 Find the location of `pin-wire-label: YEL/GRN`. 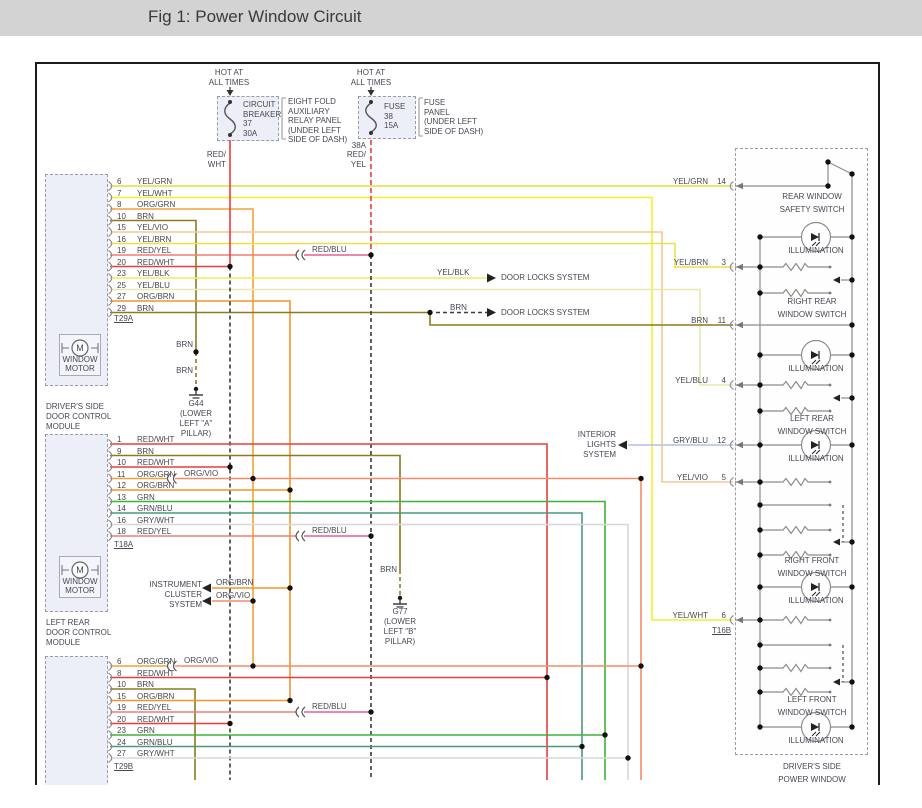

pin-wire-label: YEL/GRN is located at coordinates (690, 181).